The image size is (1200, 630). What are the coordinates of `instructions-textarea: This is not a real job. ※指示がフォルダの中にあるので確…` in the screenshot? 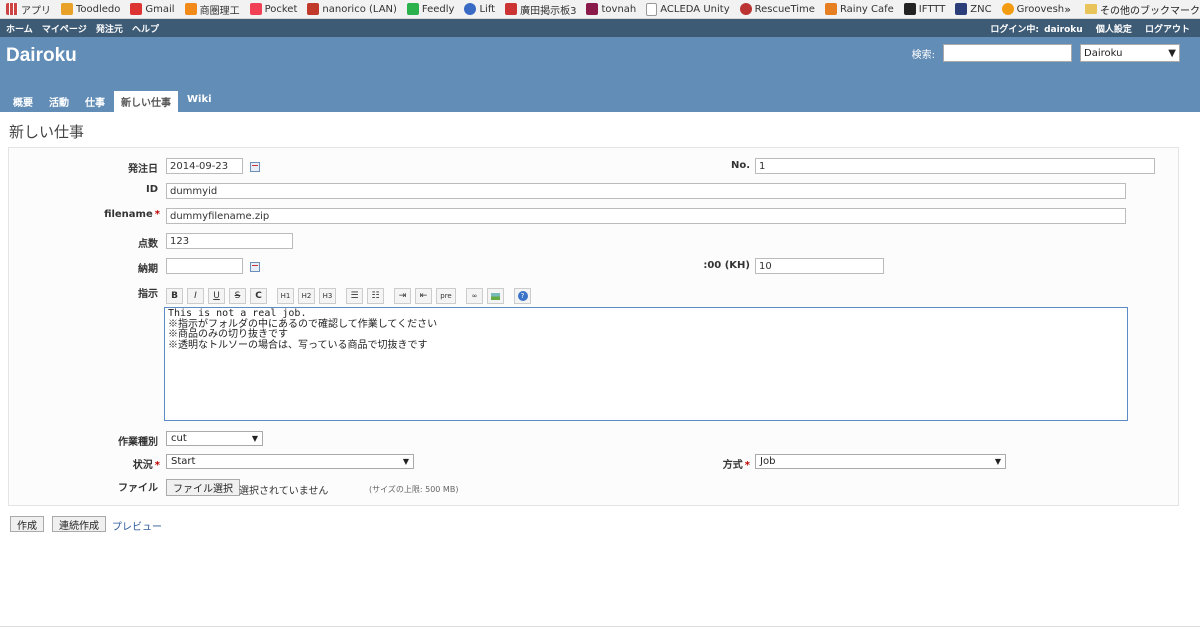 It's located at (646, 364).